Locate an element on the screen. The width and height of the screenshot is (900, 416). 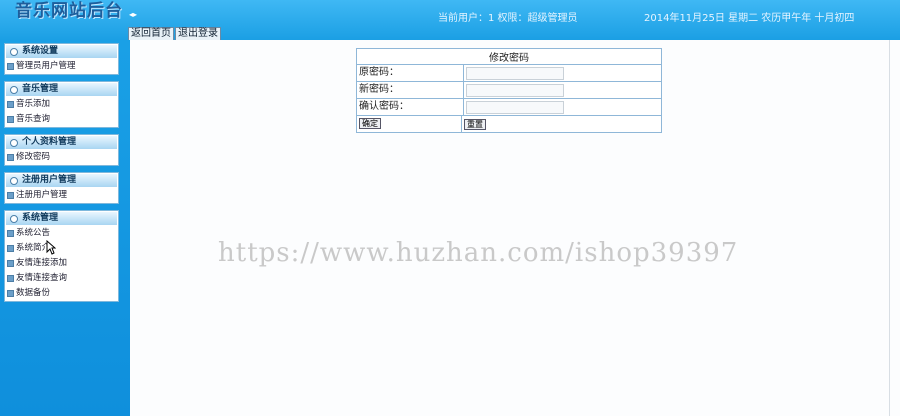
sidebar-item-link-query: 友情连接查询 is located at coordinates (61, 278).